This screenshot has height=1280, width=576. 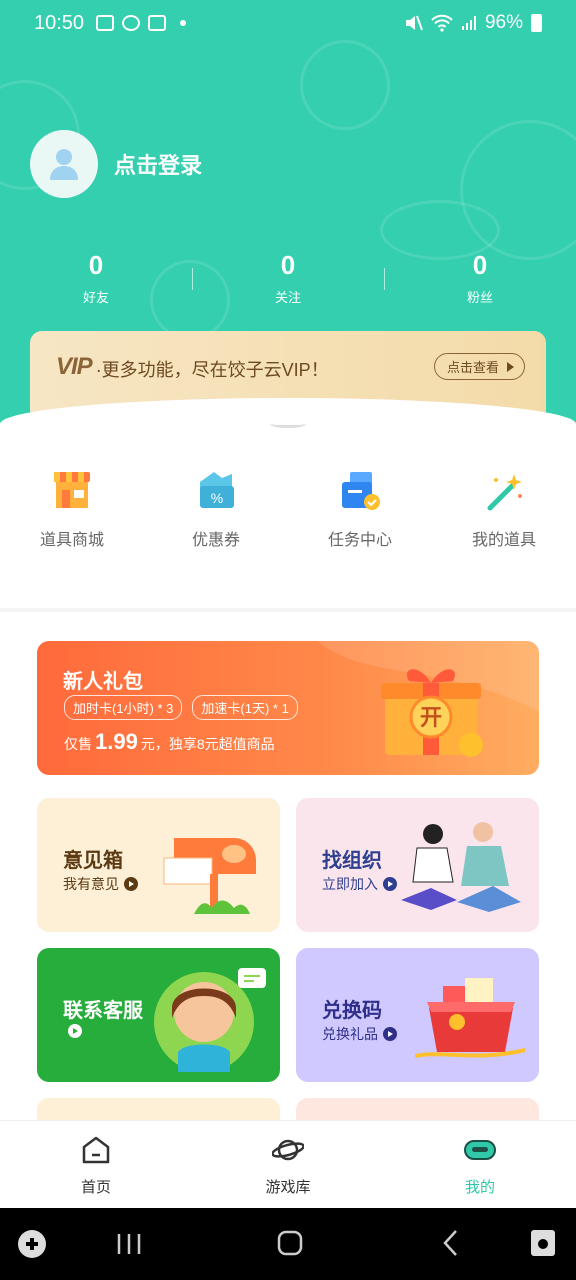 What do you see at coordinates (96, 1150) in the screenshot?
I see `home-icon` at bounding box center [96, 1150].